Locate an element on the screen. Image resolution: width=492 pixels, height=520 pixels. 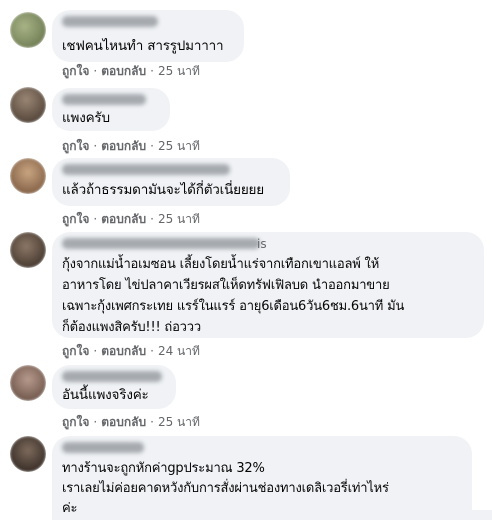
comment-text: แพงครับ is located at coordinates (86, 118).